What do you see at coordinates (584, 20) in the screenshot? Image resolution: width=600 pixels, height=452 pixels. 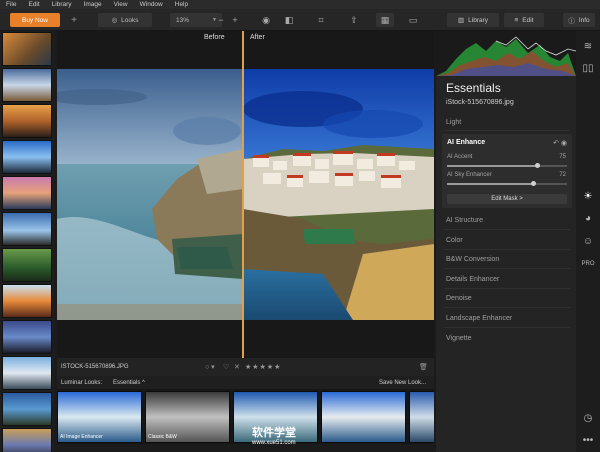 I see `info-label: Info` at bounding box center [584, 20].